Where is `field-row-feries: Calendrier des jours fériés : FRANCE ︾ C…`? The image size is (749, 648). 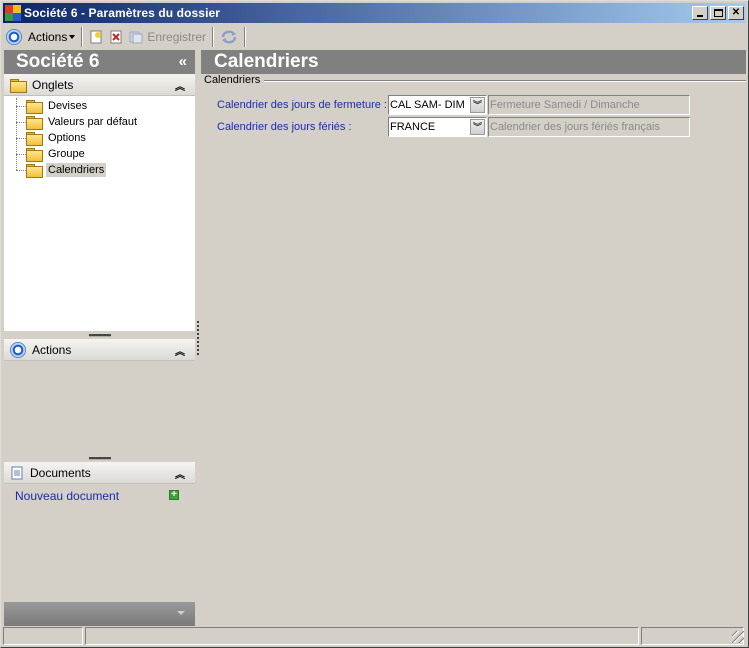 field-row-feries: Calendrier des jours fériés : FRANCE ︾ C… is located at coordinates (453, 126).